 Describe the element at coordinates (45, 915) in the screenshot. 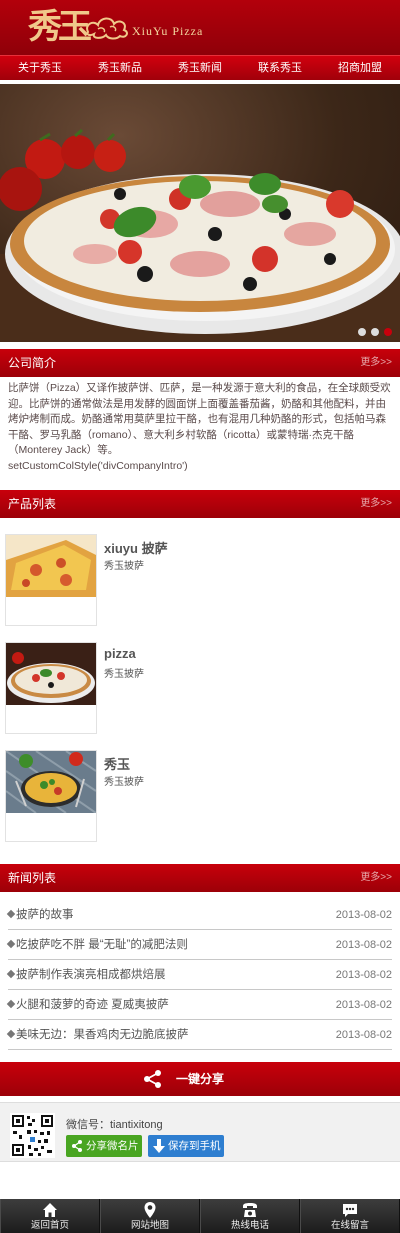

I see `news-title: 披萨的故事` at that location.